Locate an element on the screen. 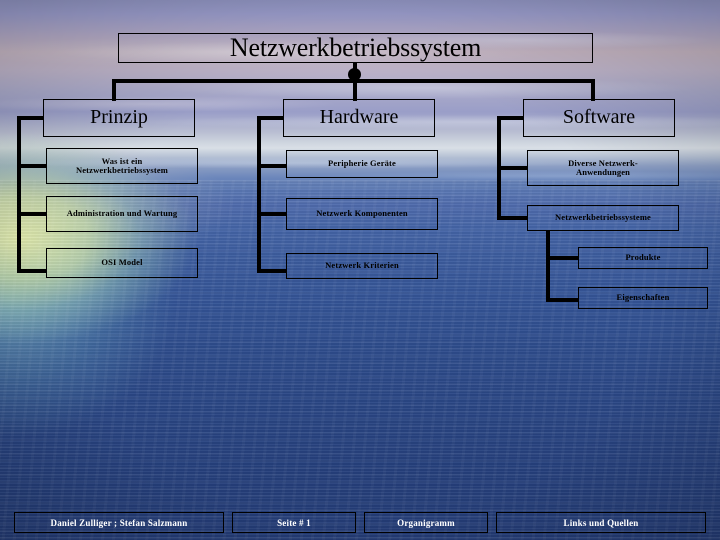 This screenshot has width=720, height=540. footer-page: Seite # 1 is located at coordinates (294, 522).